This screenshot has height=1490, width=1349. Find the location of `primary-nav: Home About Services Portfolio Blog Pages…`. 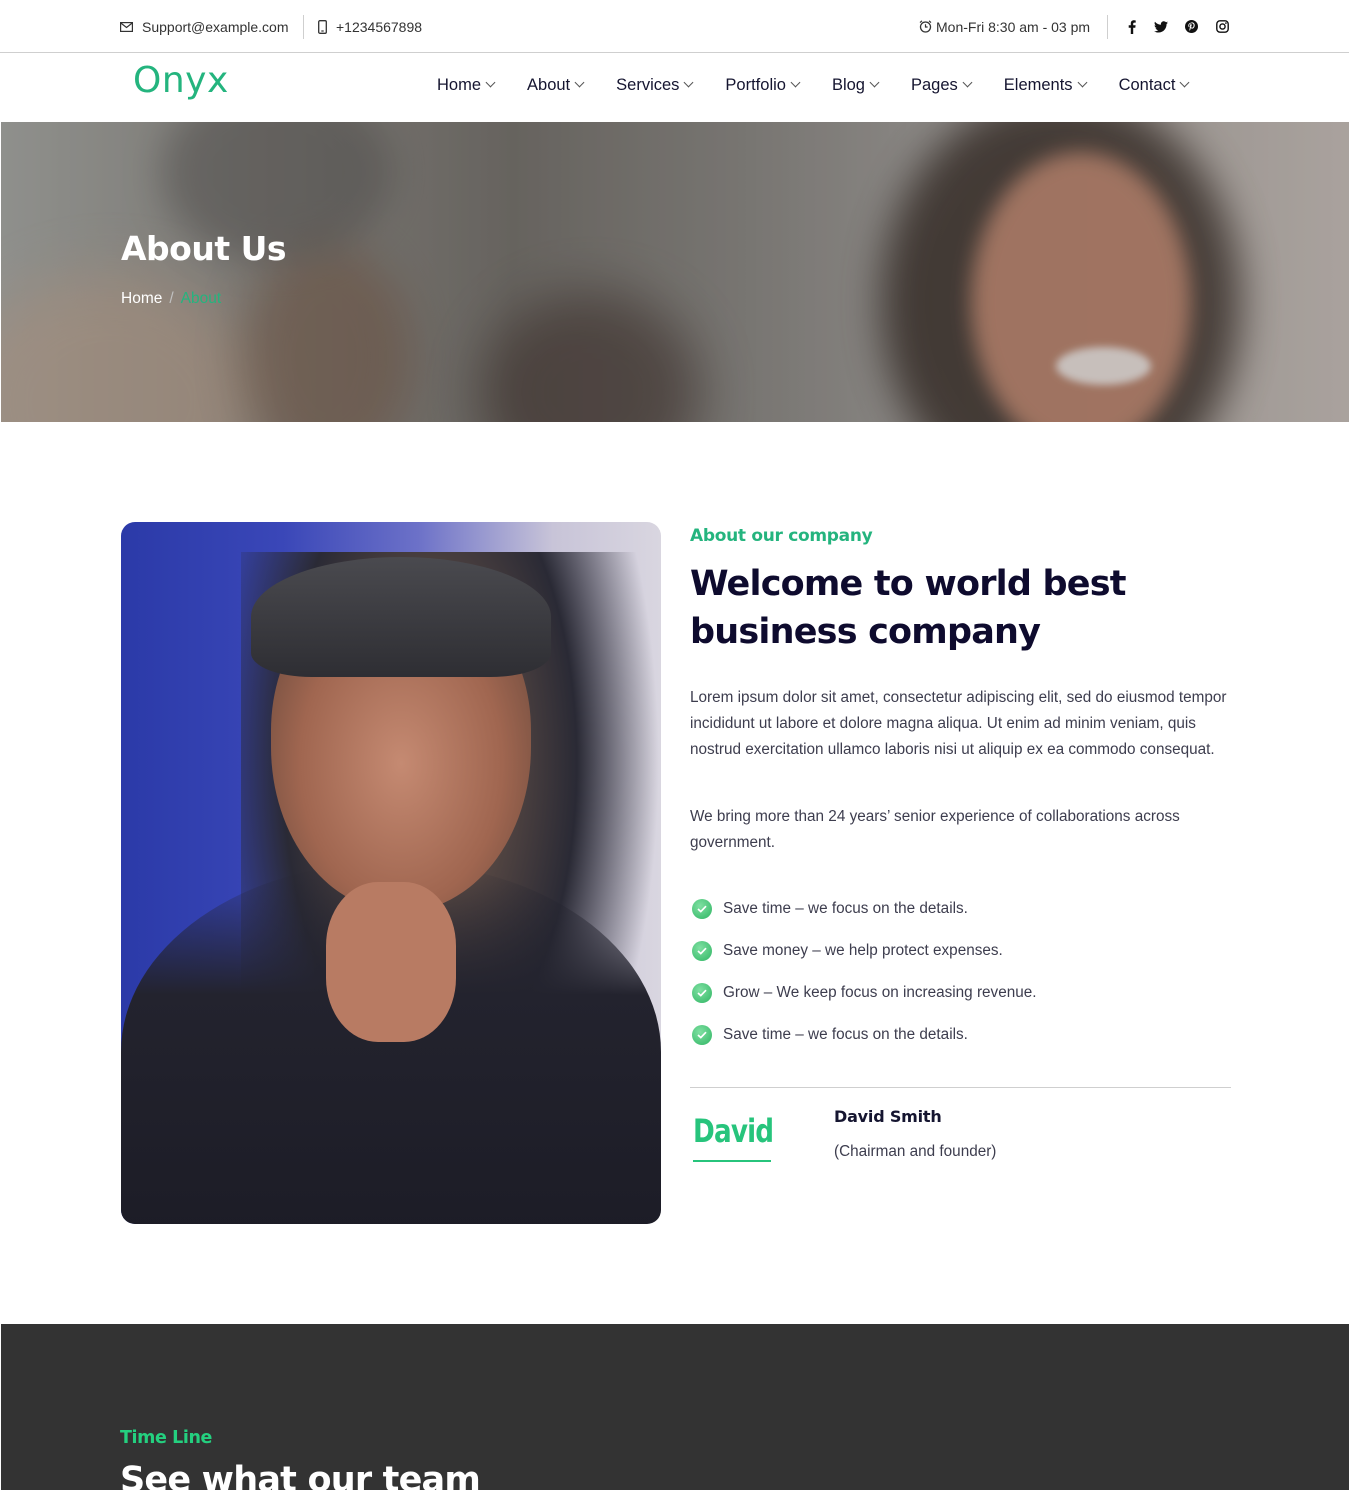

primary-nav: Home About Services Portfolio Blog Pages… is located at coordinates (813, 85).